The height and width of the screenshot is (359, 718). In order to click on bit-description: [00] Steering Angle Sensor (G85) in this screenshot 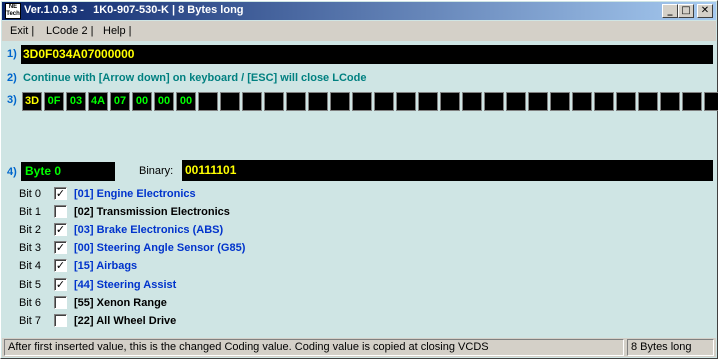, I will do `click(160, 248)`.